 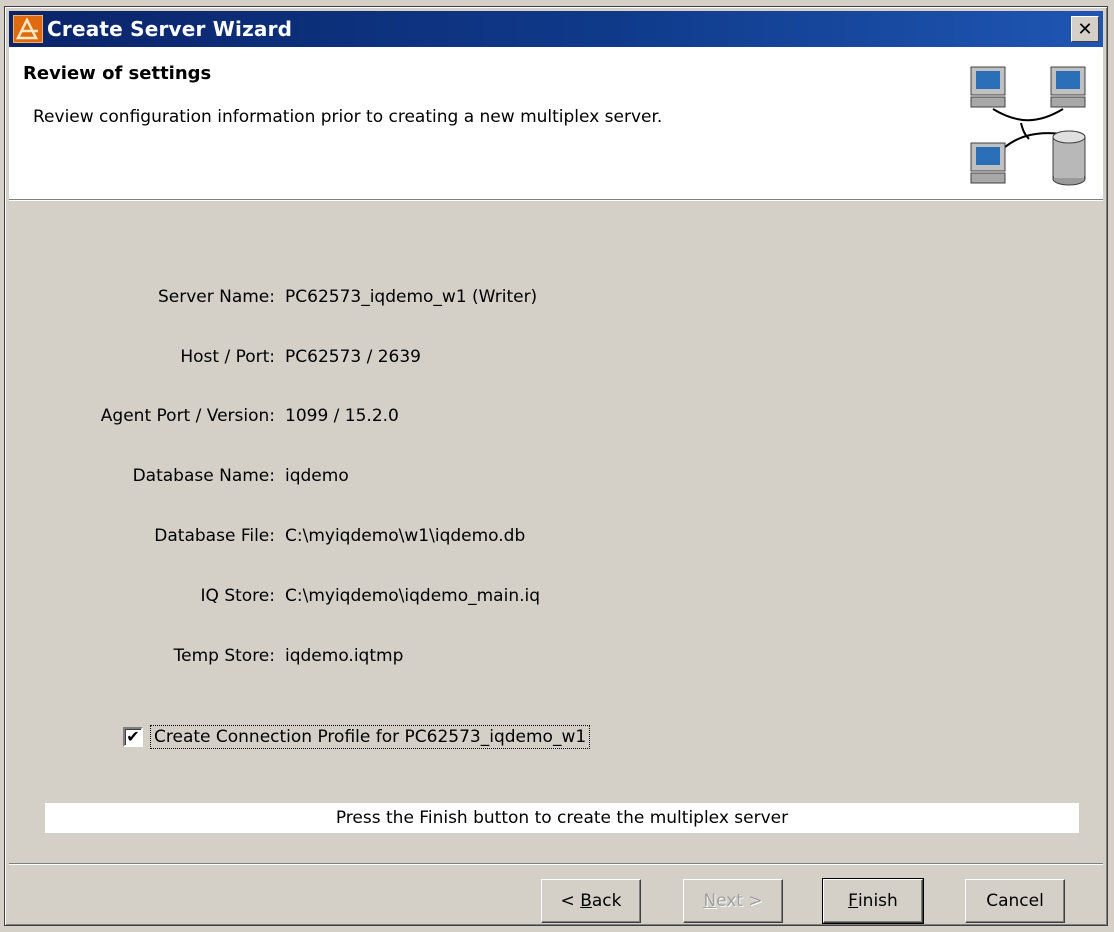 I want to click on back-button-prefix: <, so click(x=570, y=901).